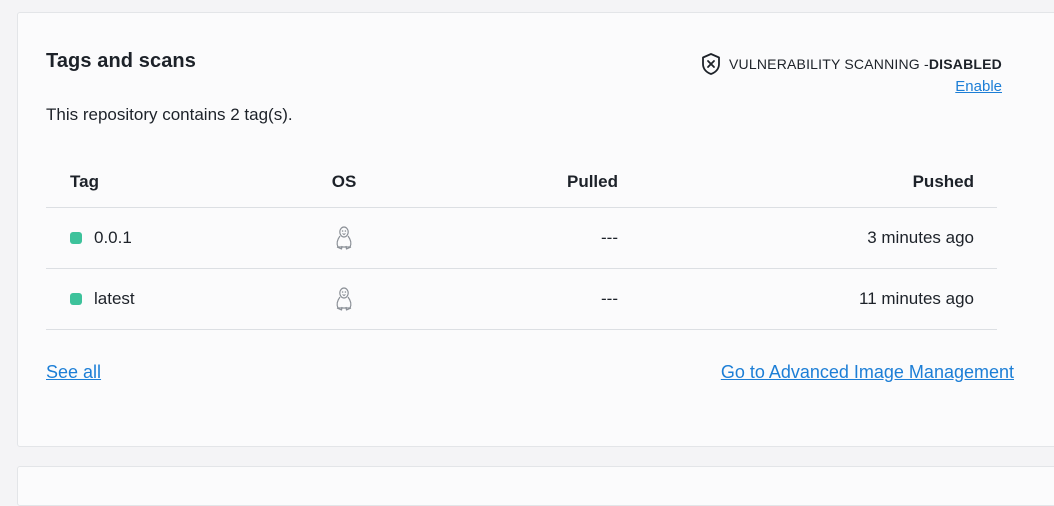  What do you see at coordinates (965, 64) in the screenshot?
I see `scanning-status: DISABLED` at bounding box center [965, 64].